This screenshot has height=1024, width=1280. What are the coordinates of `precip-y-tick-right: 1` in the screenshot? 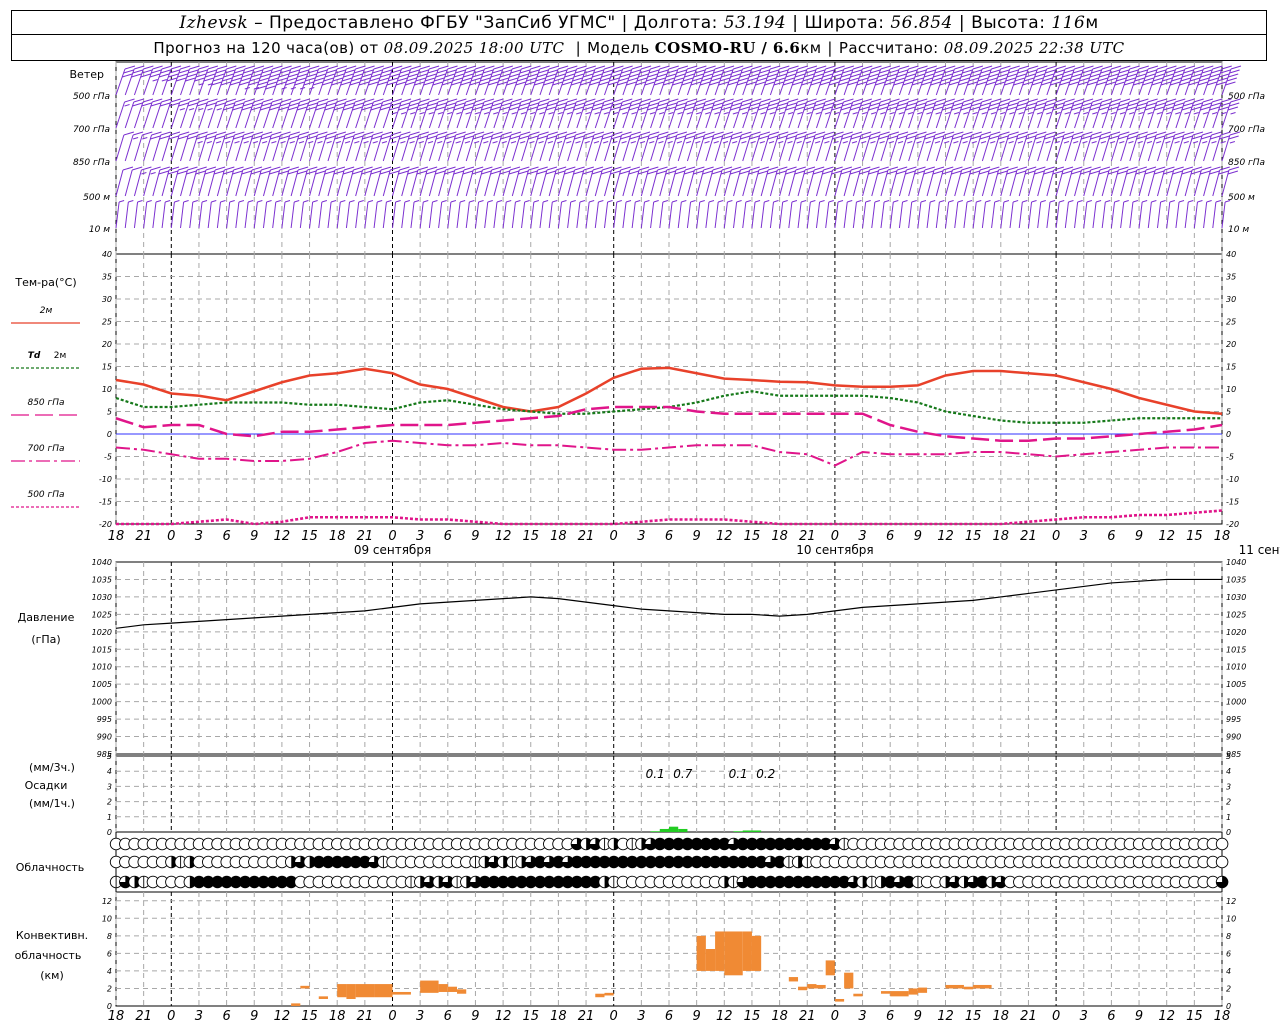 It's located at (1228, 817).